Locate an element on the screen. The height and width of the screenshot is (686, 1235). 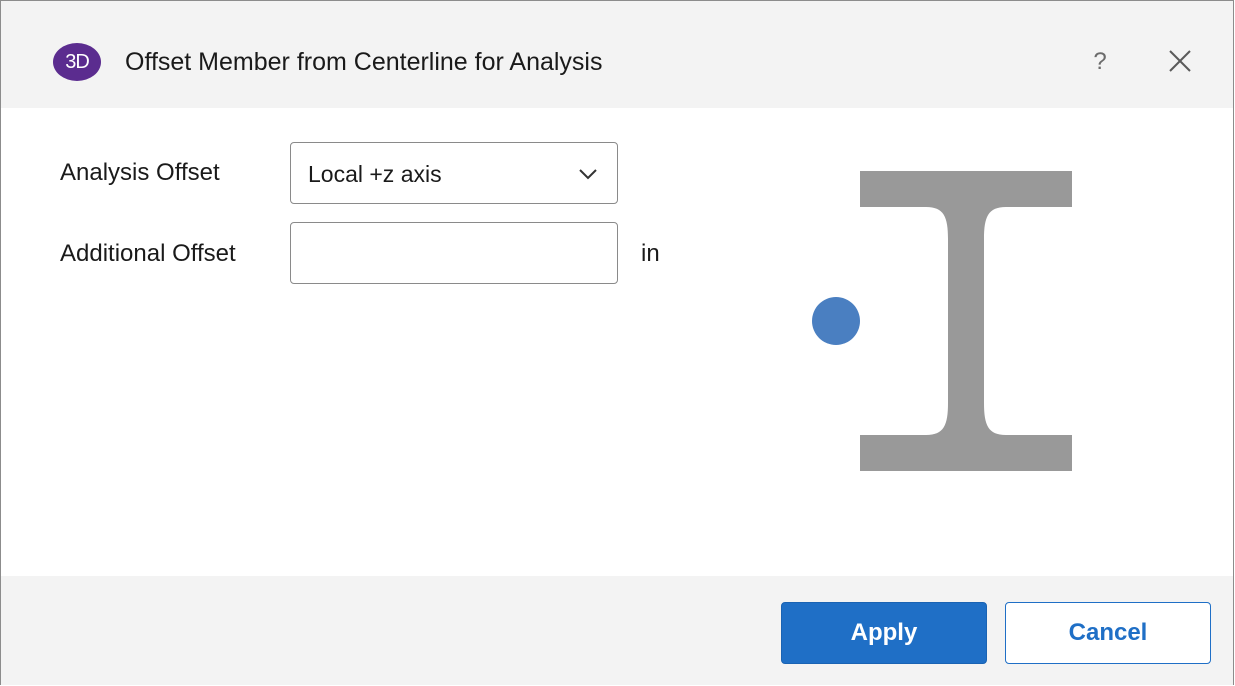
cancel-button: Cancel is located at coordinates (1108, 633).